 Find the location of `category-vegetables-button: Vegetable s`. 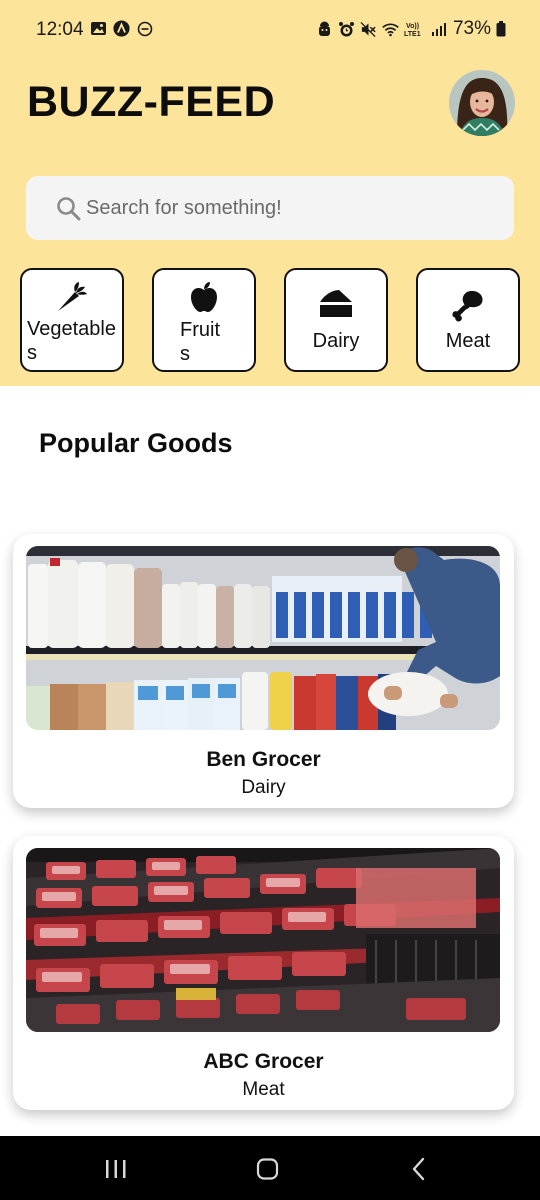

category-vegetables-button: Vegetable s is located at coordinates (72, 320).